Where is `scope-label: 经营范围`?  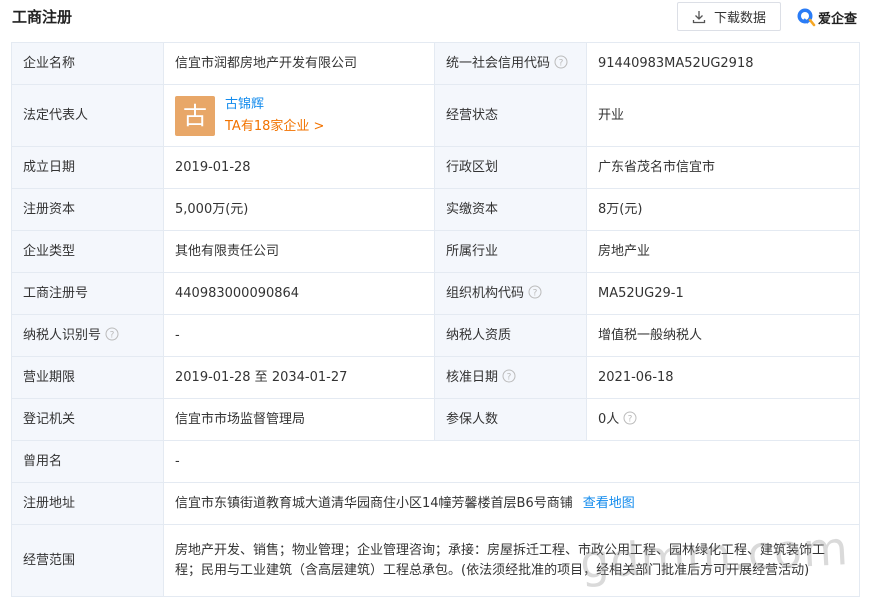
scope-label: 经营范围 is located at coordinates (87, 560).